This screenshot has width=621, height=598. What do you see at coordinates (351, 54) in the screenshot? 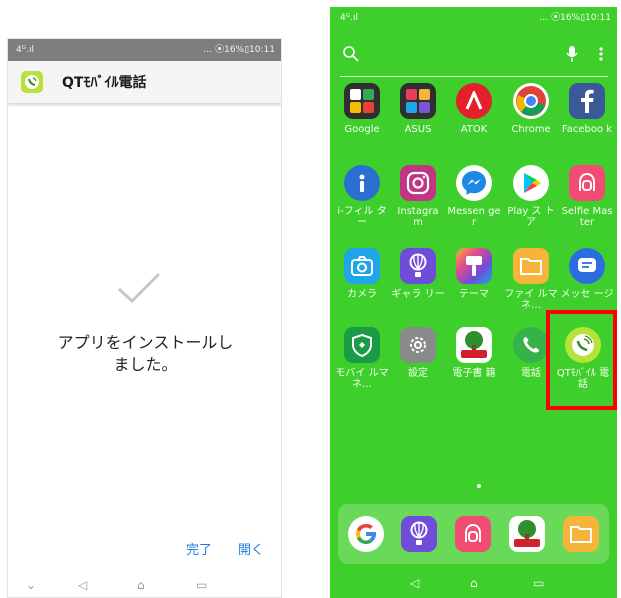
I see `search-icon` at bounding box center [351, 54].